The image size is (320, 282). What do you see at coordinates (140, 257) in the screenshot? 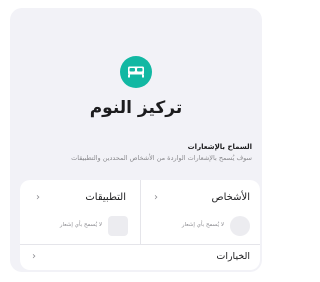
I see `options-row: الخيارات ‹` at bounding box center [140, 257].